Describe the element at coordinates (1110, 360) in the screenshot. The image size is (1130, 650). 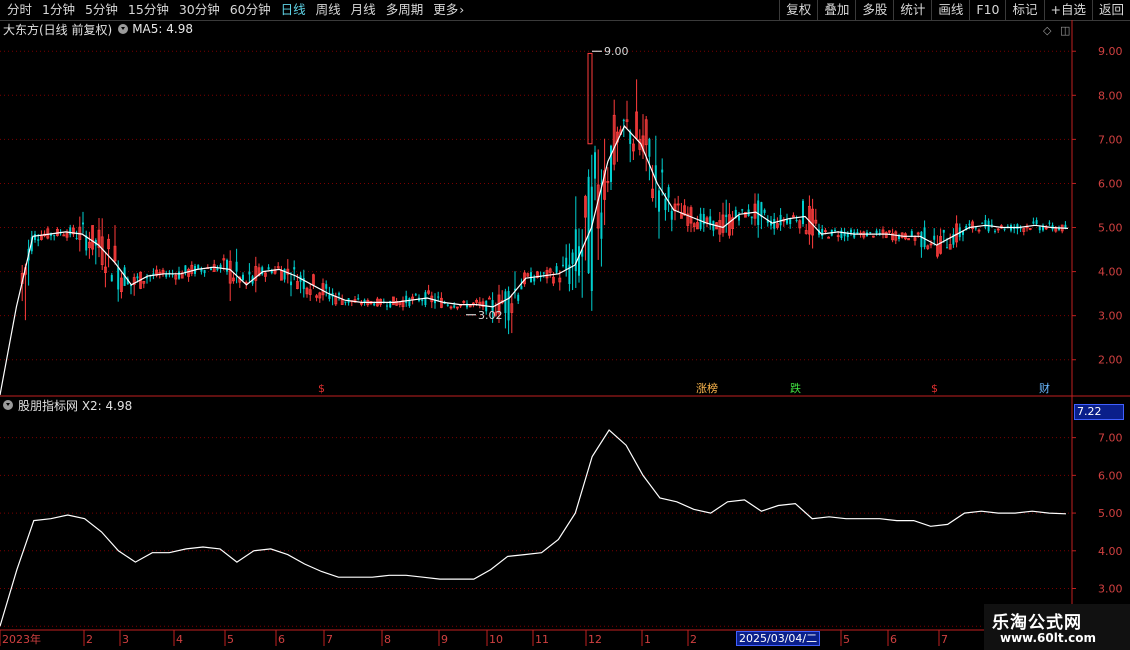
I see `y-tick-label: 2.00` at that location.